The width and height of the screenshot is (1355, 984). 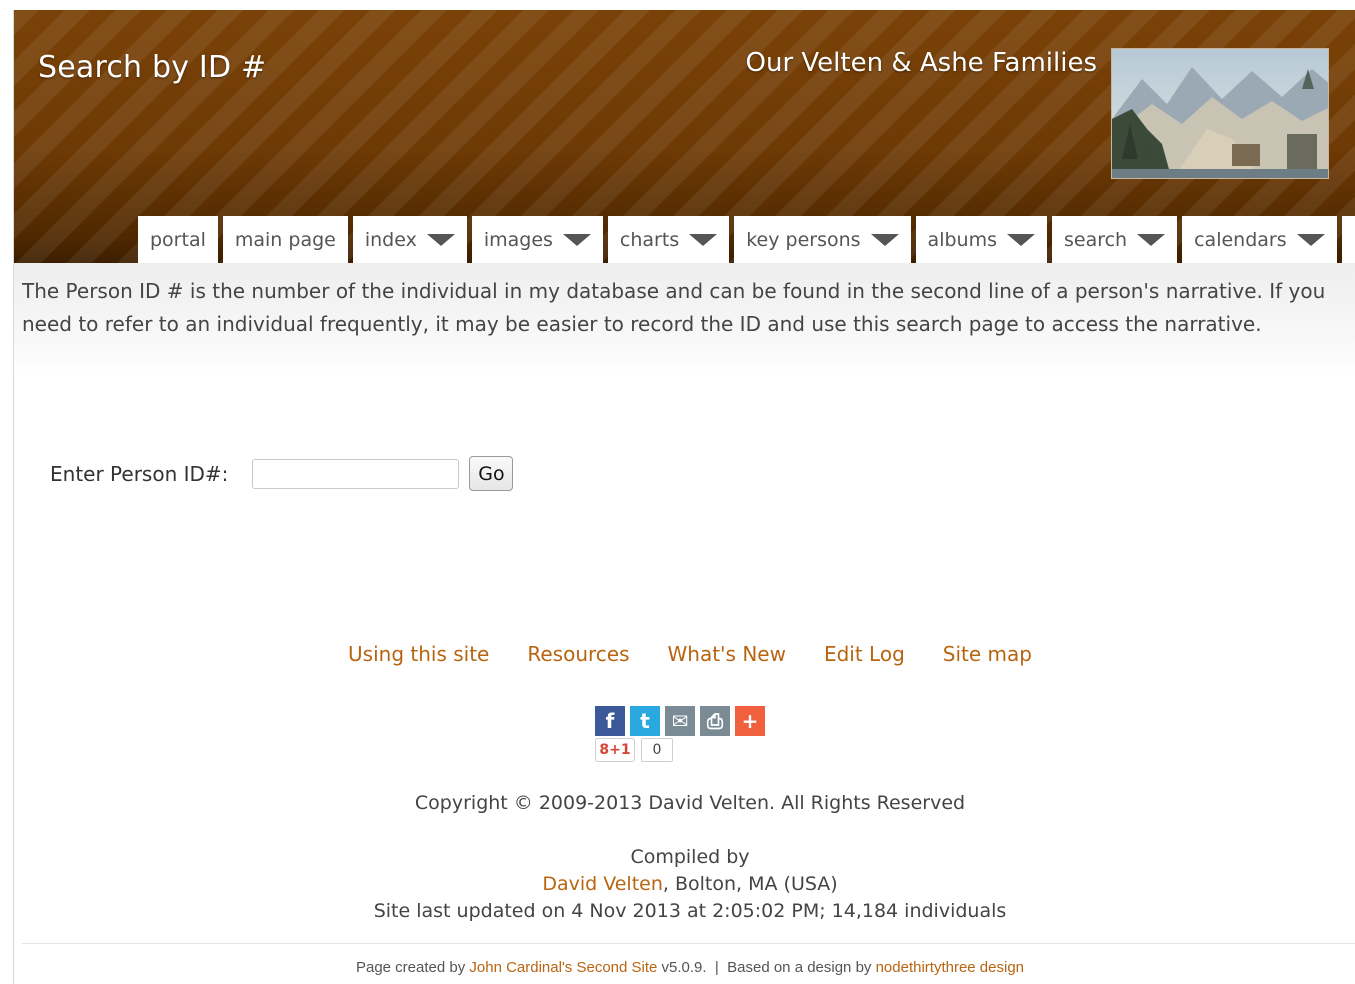 I want to click on go-button: Go, so click(x=491, y=473).